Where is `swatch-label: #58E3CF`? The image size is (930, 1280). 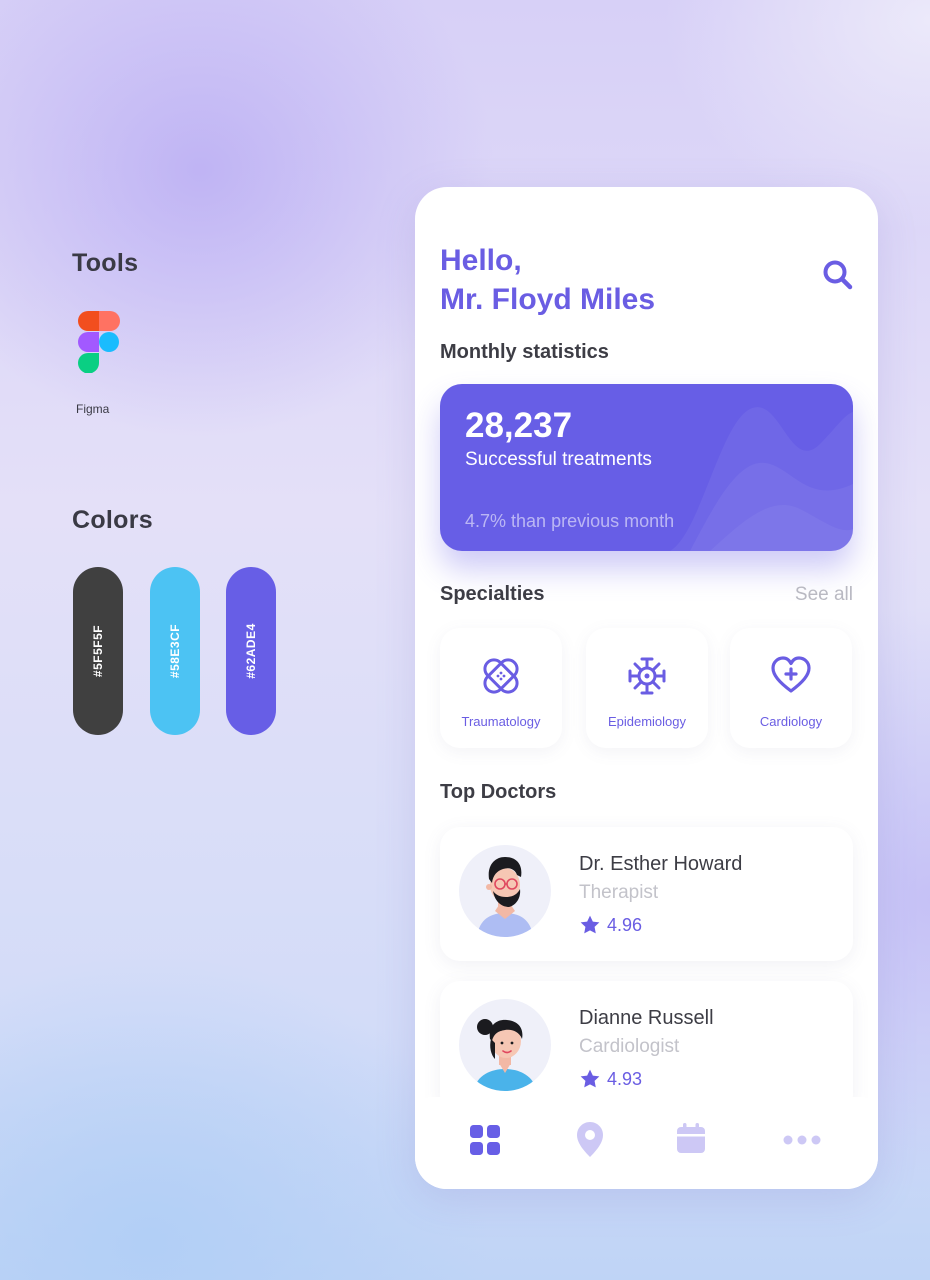 swatch-label: #58E3CF is located at coordinates (175, 651).